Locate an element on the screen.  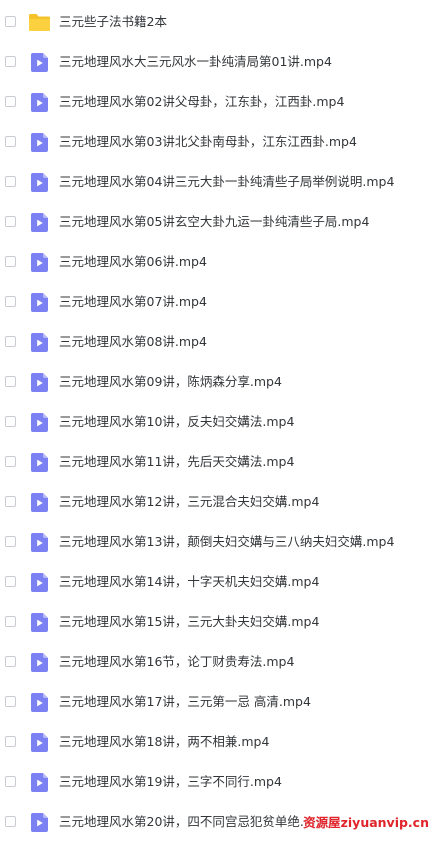
file-row: 三元地理风水第06讲.mp4 is located at coordinates (216, 263).